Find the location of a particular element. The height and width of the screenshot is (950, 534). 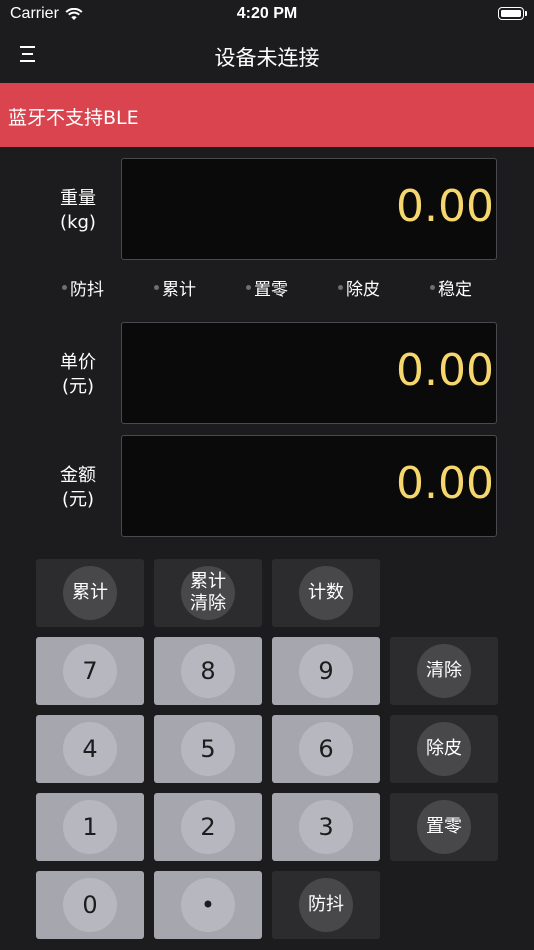

digit-1-button: 1 is located at coordinates (90, 827).